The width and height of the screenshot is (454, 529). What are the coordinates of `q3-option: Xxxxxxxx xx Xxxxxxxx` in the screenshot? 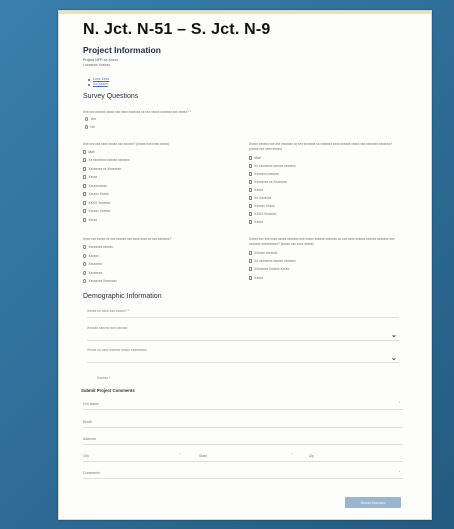 It's located at (268, 182).